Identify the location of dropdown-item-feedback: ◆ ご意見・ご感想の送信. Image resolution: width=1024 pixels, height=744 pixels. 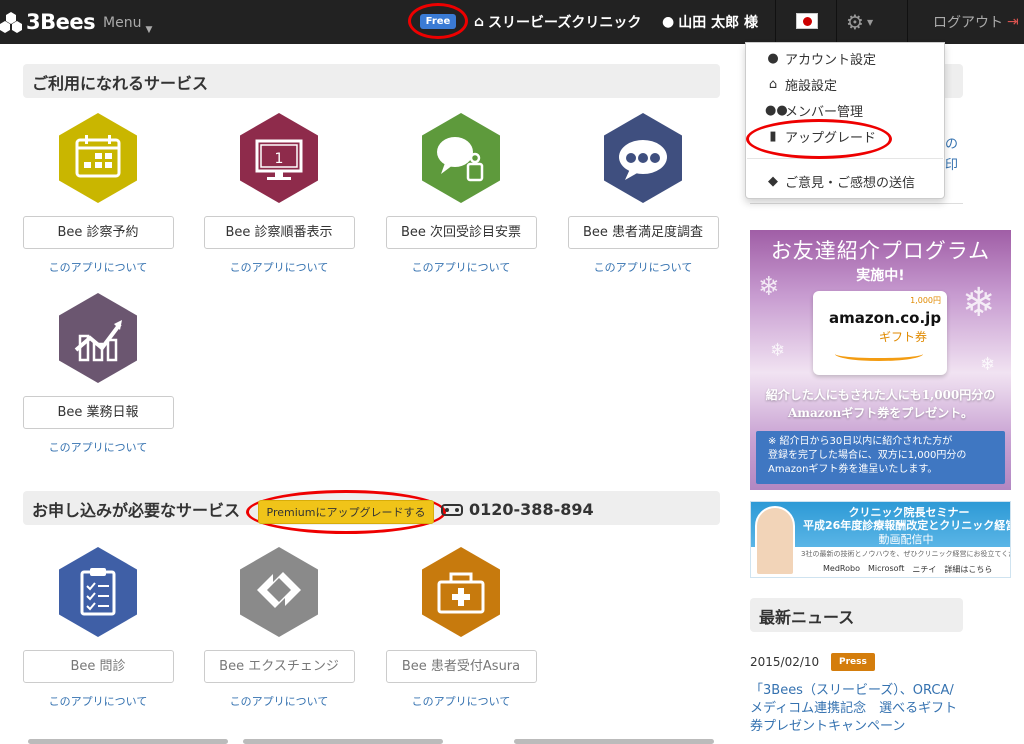
(840, 181).